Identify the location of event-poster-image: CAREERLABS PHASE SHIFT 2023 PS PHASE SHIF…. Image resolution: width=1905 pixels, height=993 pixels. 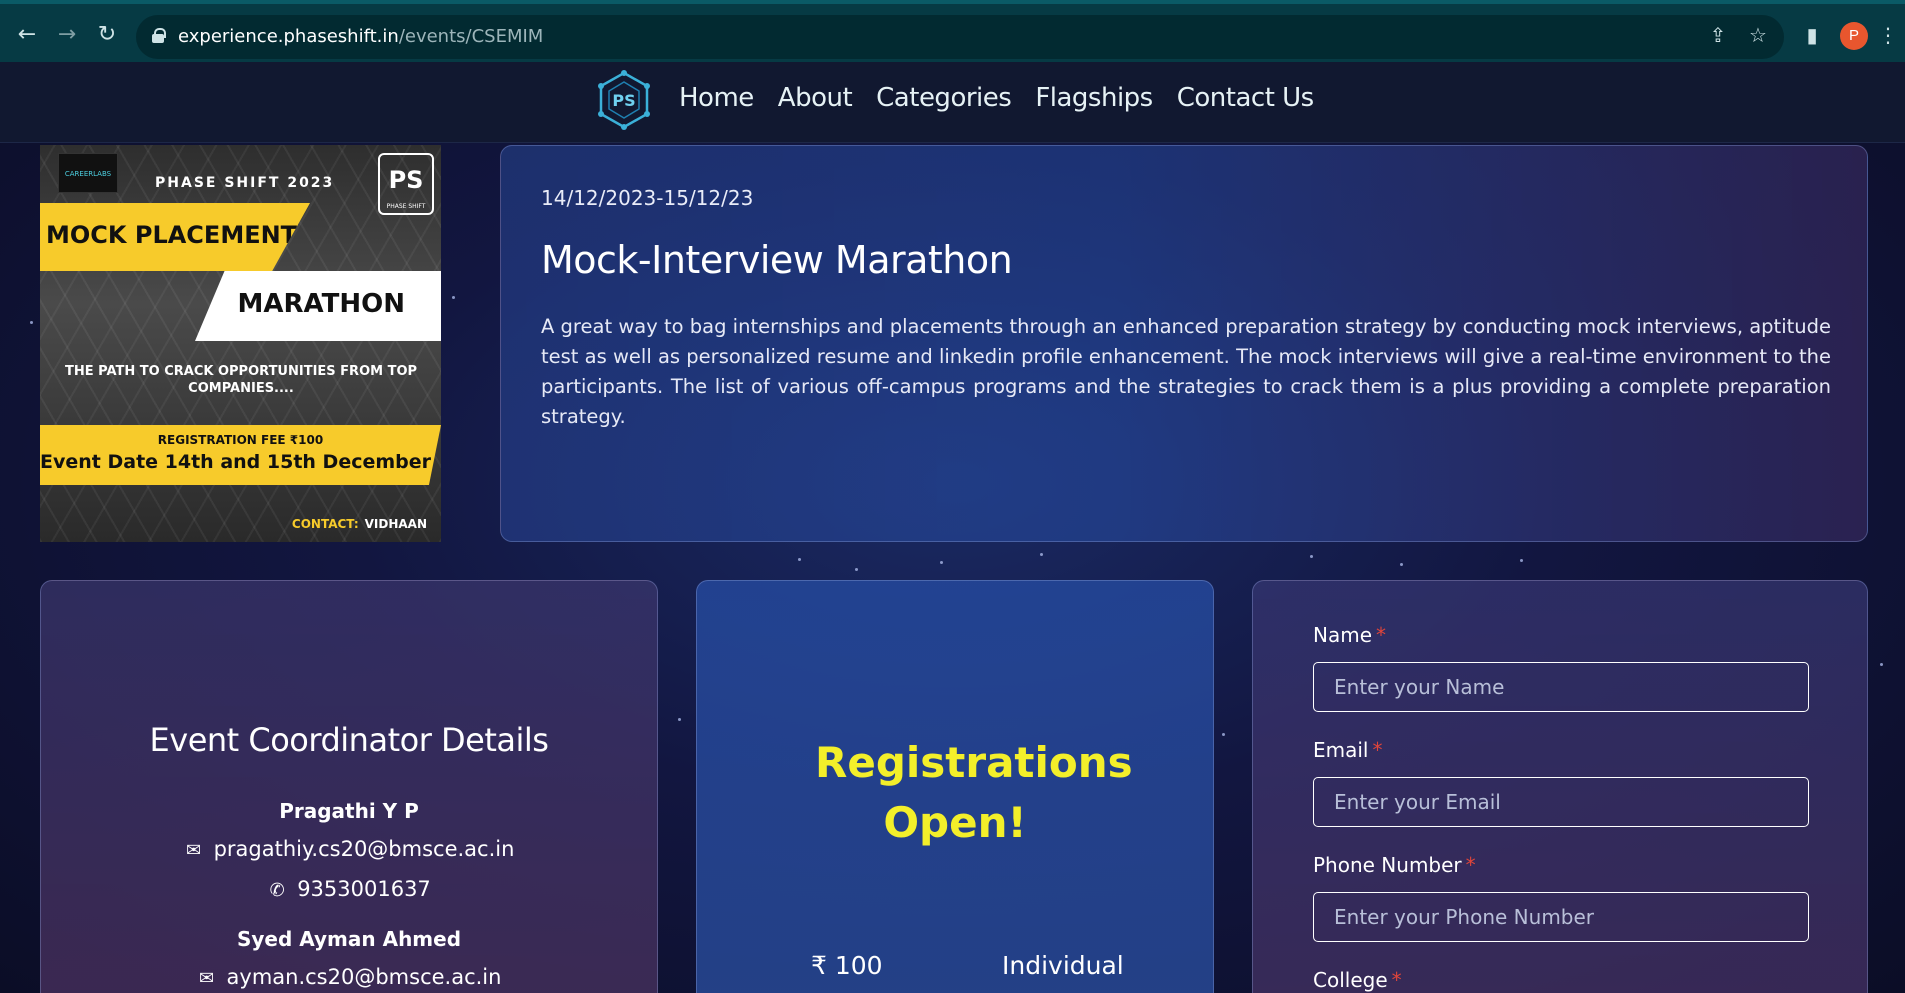
(240, 343).